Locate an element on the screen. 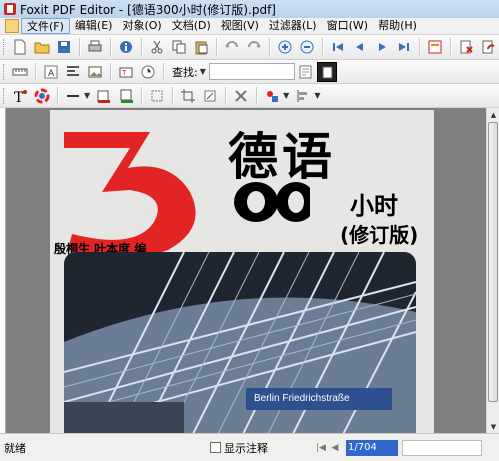 This screenshot has width=499, height=461. shapes-dropdown-arrow-icon: ▼ is located at coordinates (286, 95).